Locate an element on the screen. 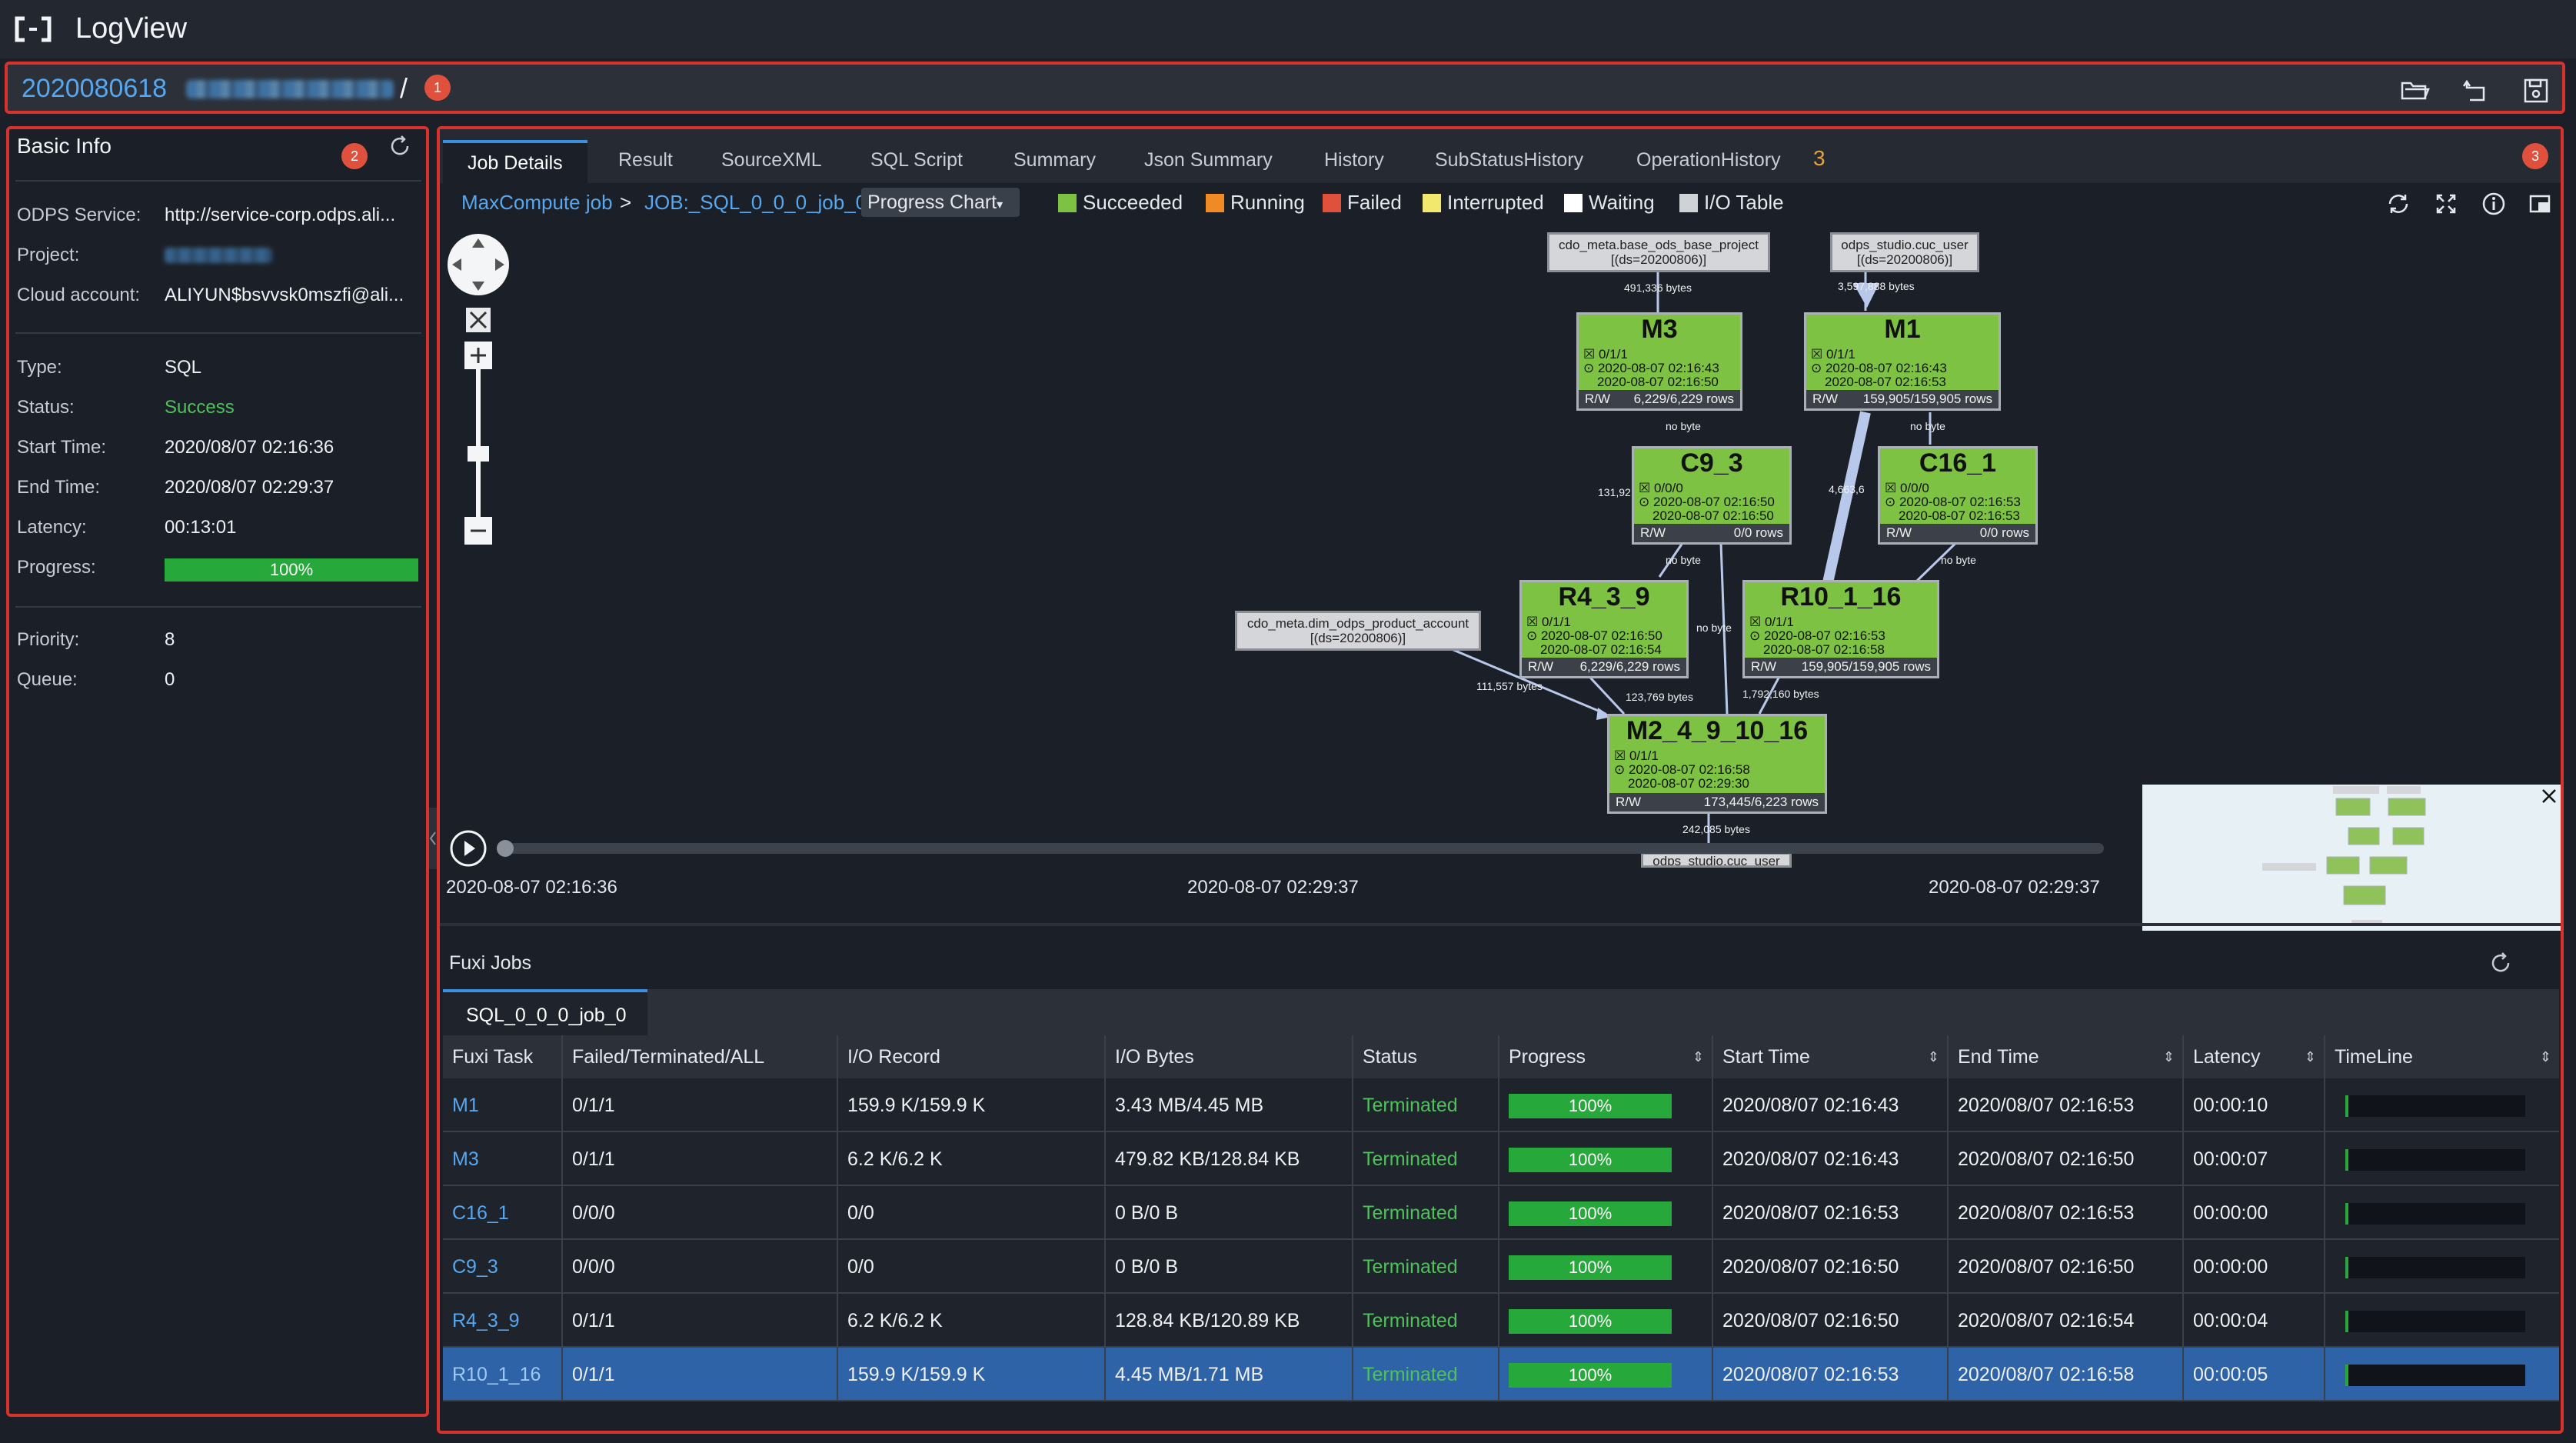 The height and width of the screenshot is (1443, 2576). cell-failed-terminated-all: 0/1/1 is located at coordinates (700, 1105).